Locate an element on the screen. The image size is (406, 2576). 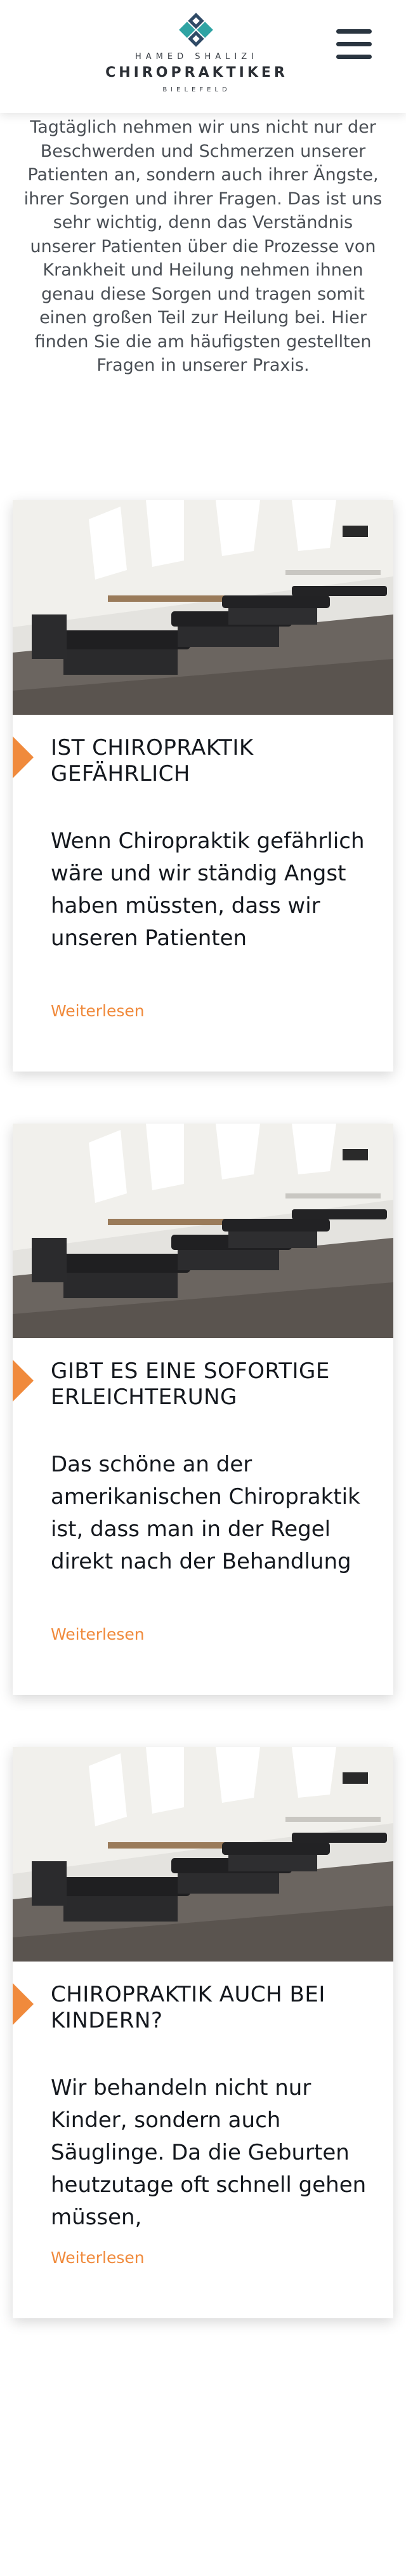
logo-mark-icon is located at coordinates (196, 30).